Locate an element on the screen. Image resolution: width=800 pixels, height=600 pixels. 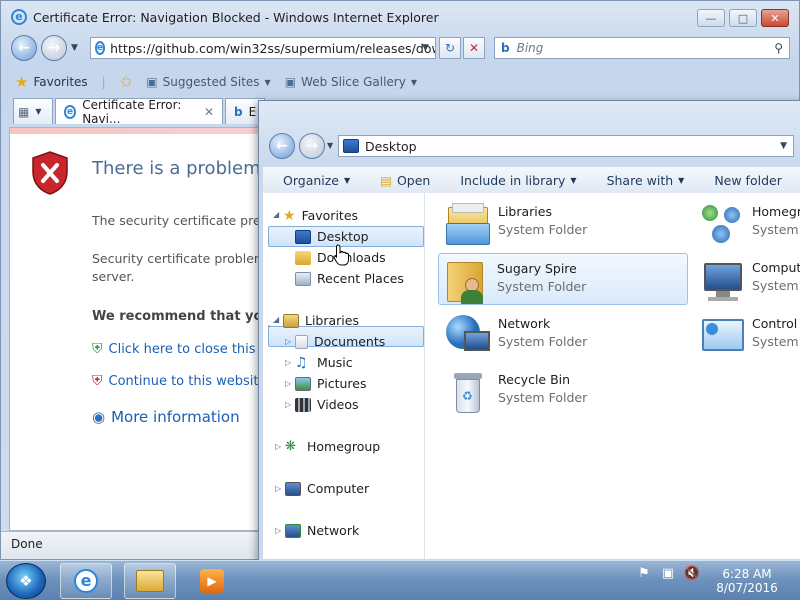
nav-network-icon is located at coordinates (293, 530).